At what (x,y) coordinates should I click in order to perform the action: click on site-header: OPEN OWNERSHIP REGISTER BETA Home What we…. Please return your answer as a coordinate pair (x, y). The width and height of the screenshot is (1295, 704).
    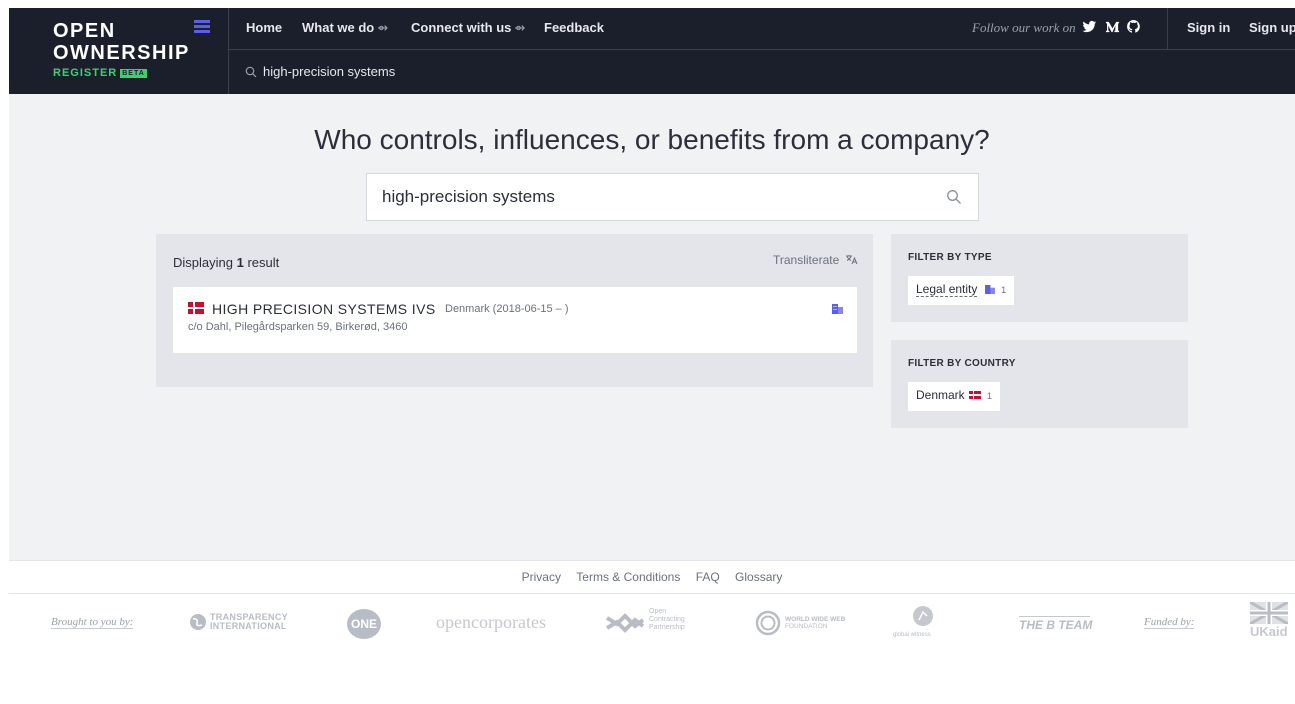
    Looking at the image, I should click on (652, 51).